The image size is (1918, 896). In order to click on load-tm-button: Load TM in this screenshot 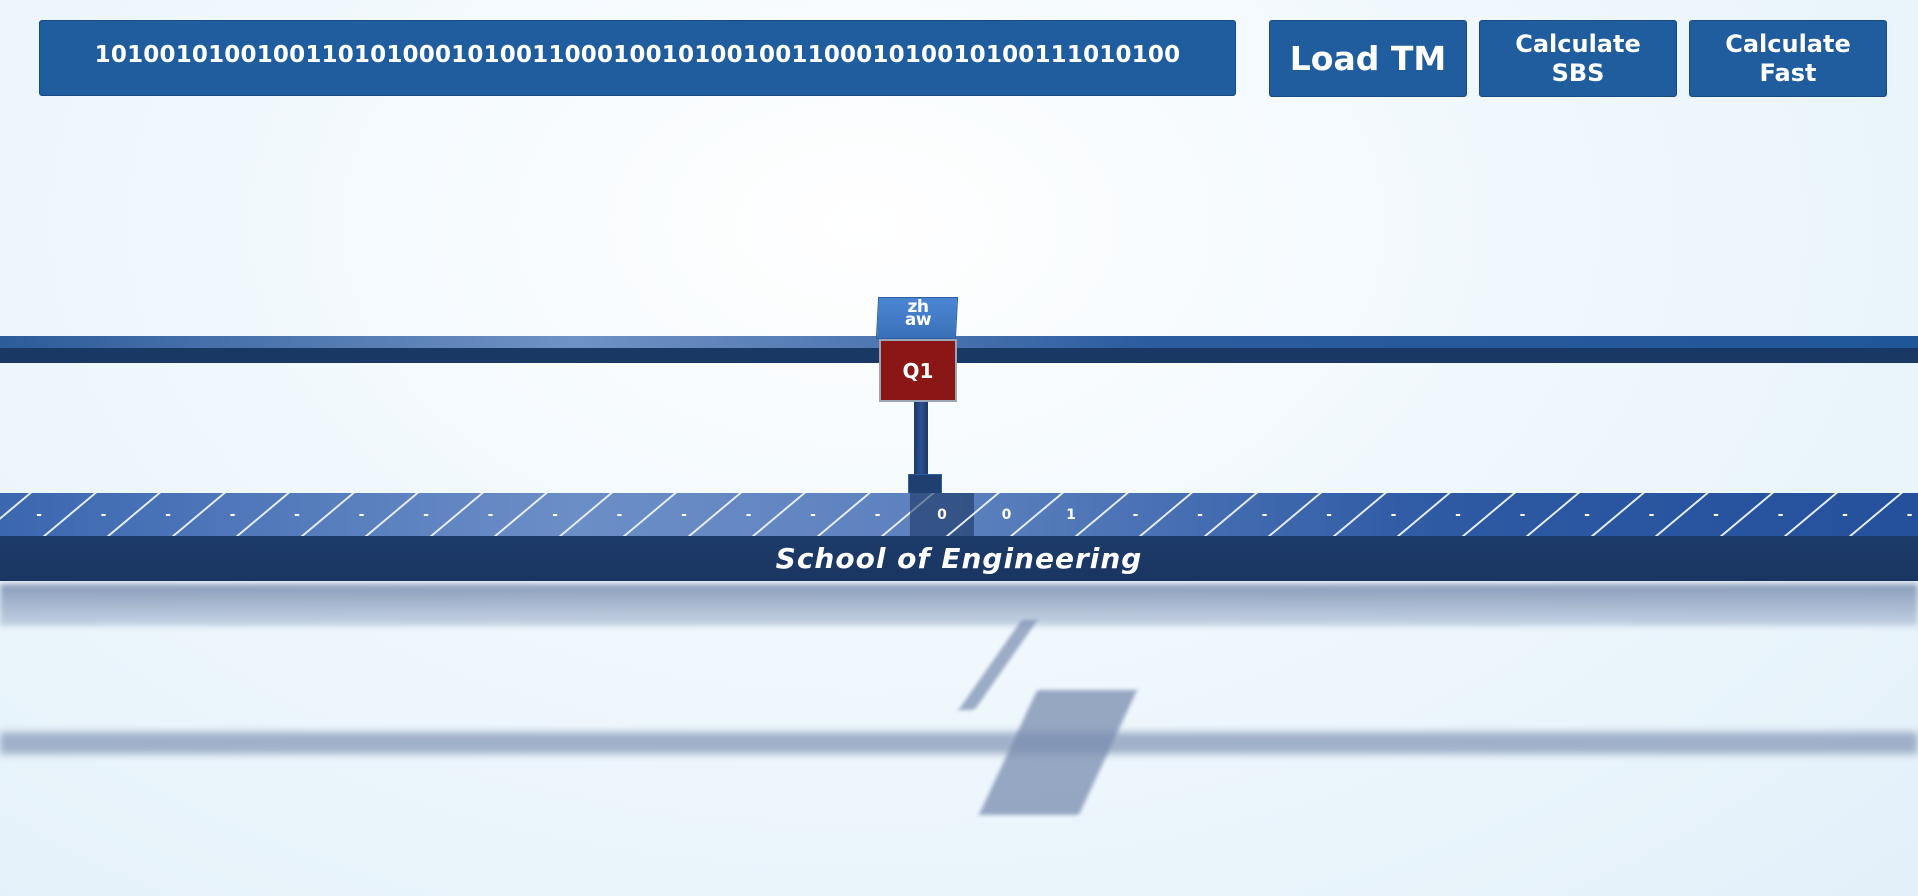, I will do `click(1368, 58)`.